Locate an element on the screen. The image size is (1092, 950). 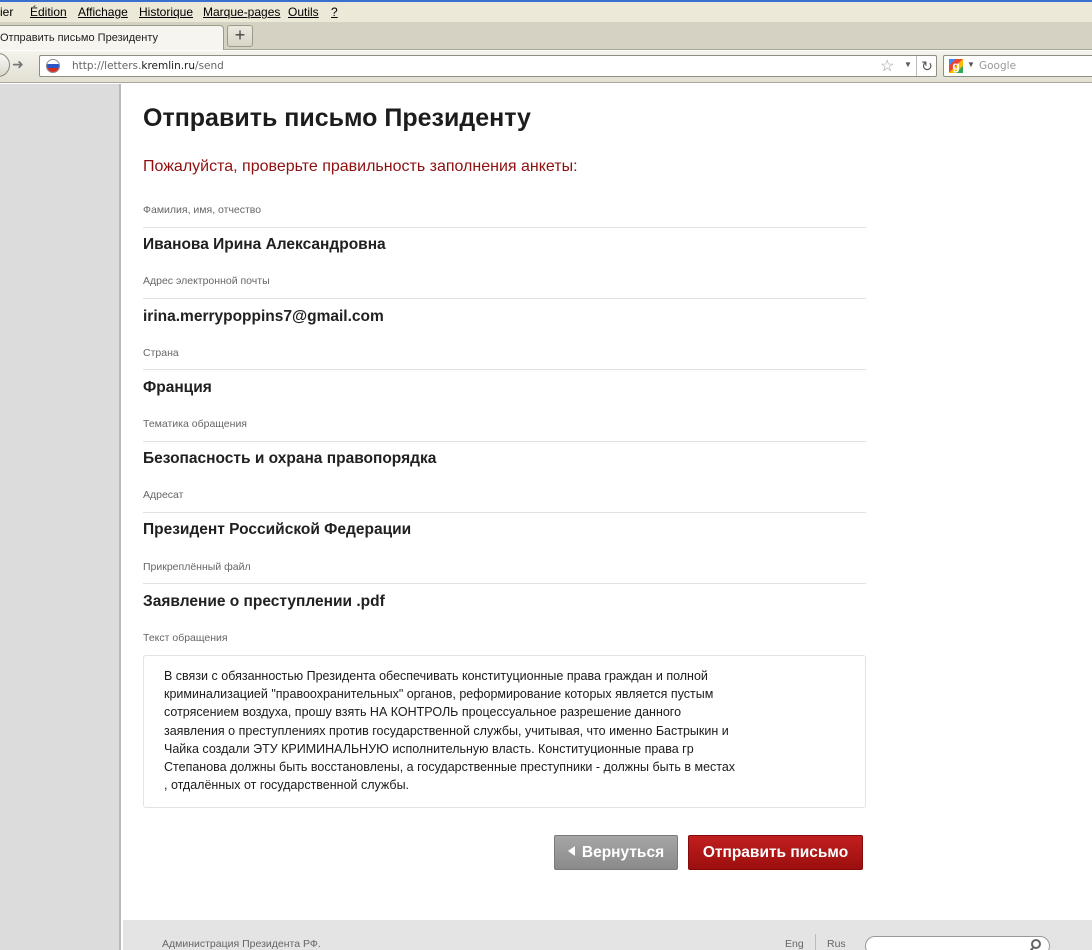
lang-eng-link: Eng is located at coordinates (794, 944).